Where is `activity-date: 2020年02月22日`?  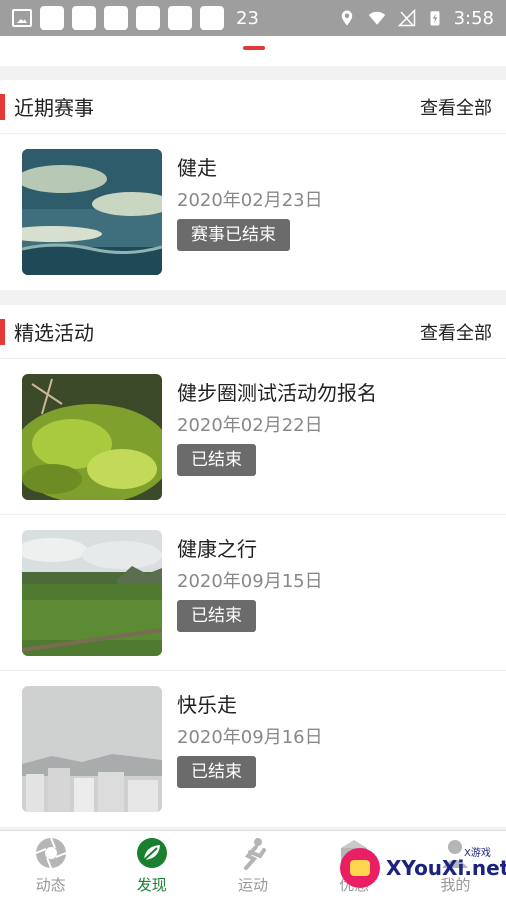
activity-date: 2020年02月22日 is located at coordinates (250, 425).